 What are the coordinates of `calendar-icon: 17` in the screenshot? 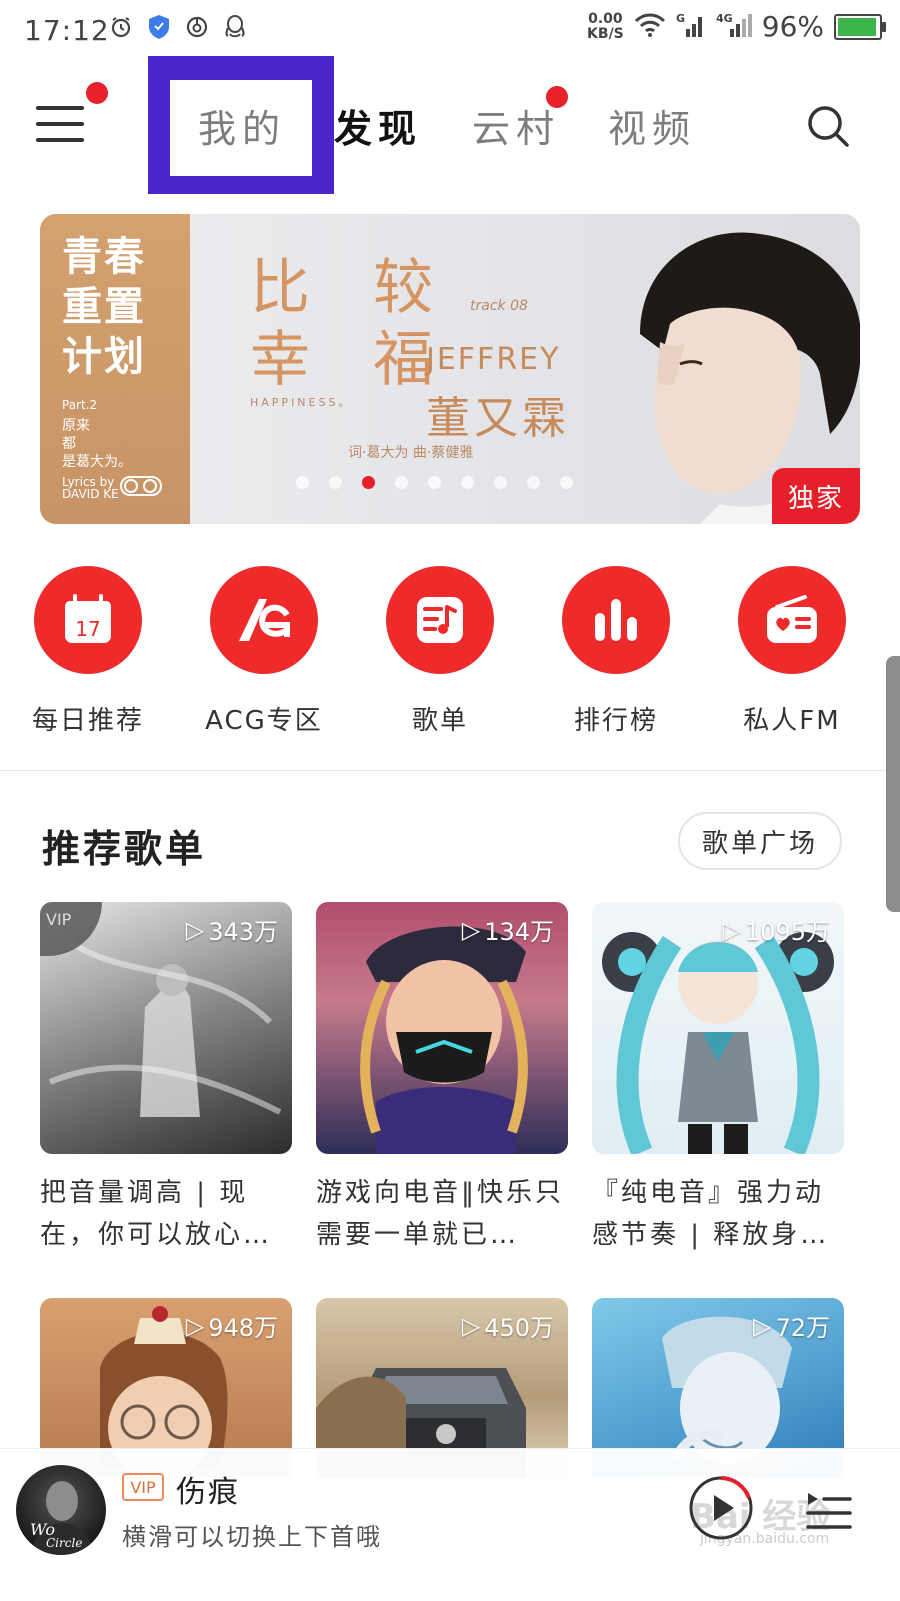 It's located at (88, 620).